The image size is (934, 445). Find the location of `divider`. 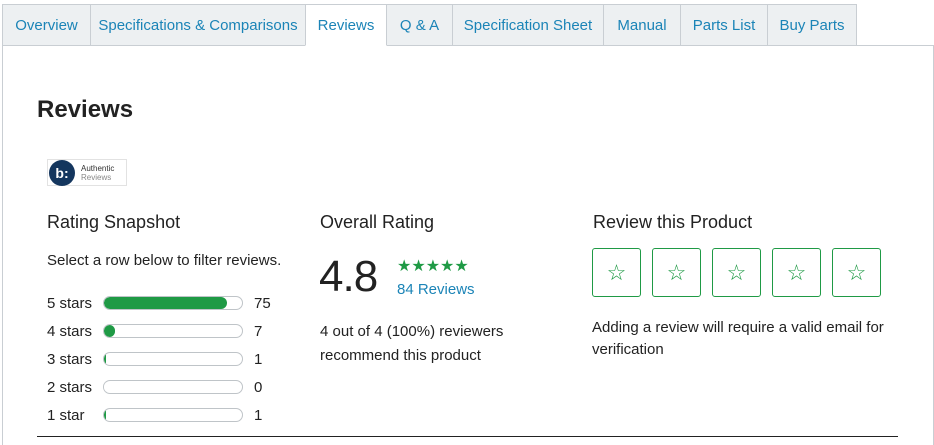

divider is located at coordinates (467, 436).